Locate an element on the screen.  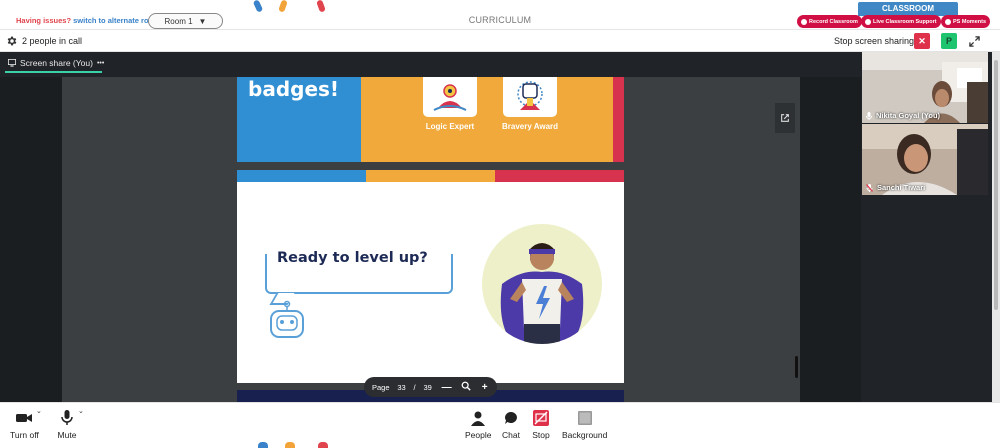
logic-expert-badge is located at coordinates (450, 97).